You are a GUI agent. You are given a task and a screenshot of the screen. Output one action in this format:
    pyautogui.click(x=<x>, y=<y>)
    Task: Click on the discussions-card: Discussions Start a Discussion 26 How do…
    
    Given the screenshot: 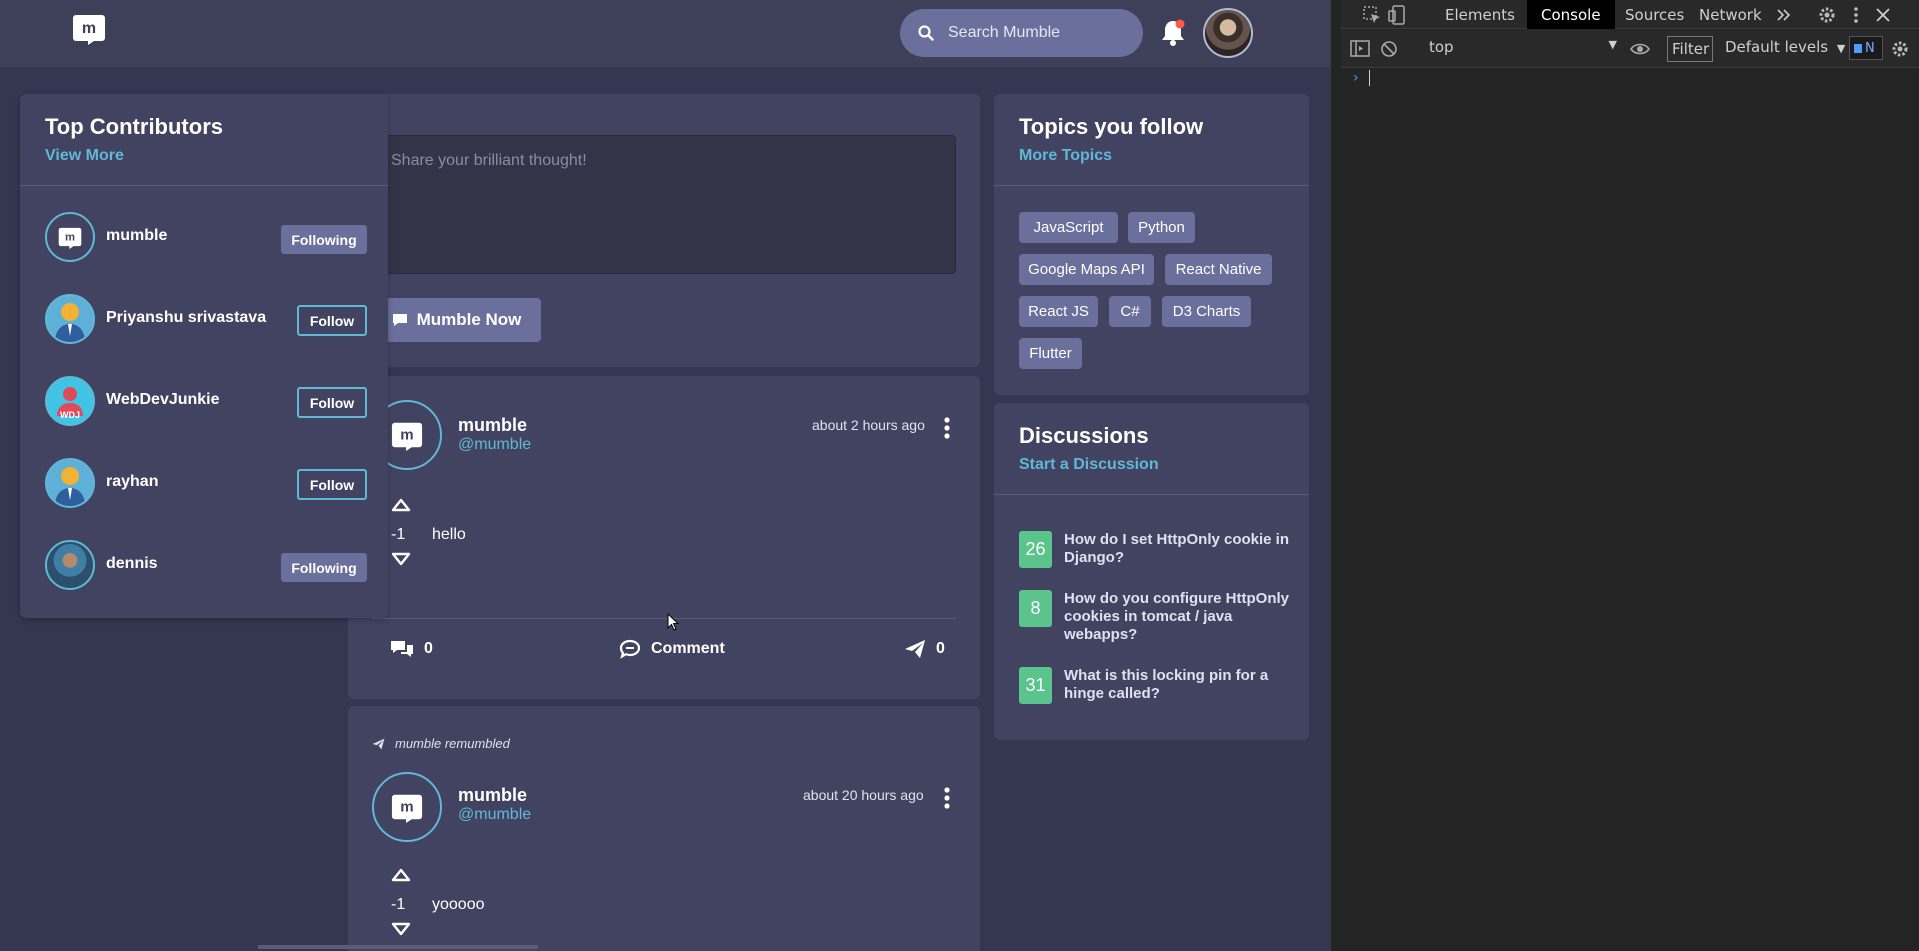 What is the action you would take?
    pyautogui.click(x=1151, y=571)
    